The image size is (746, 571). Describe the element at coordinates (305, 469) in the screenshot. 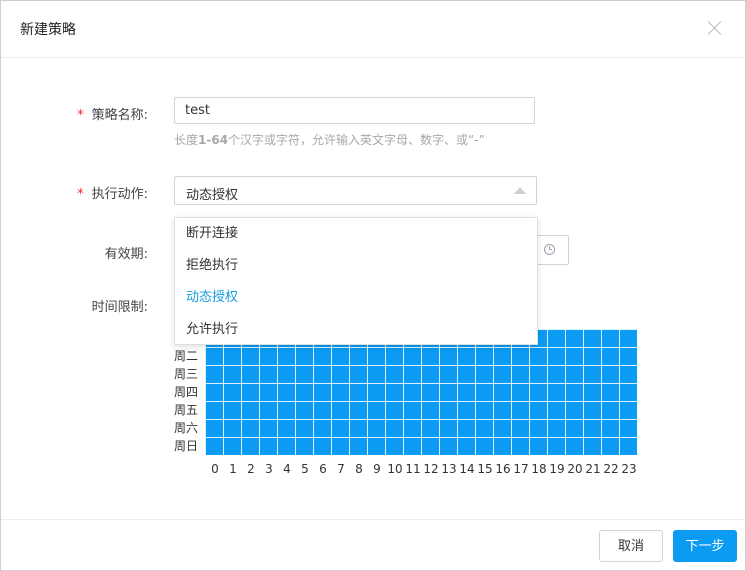

I see `schedule-hour-label: 5` at that location.